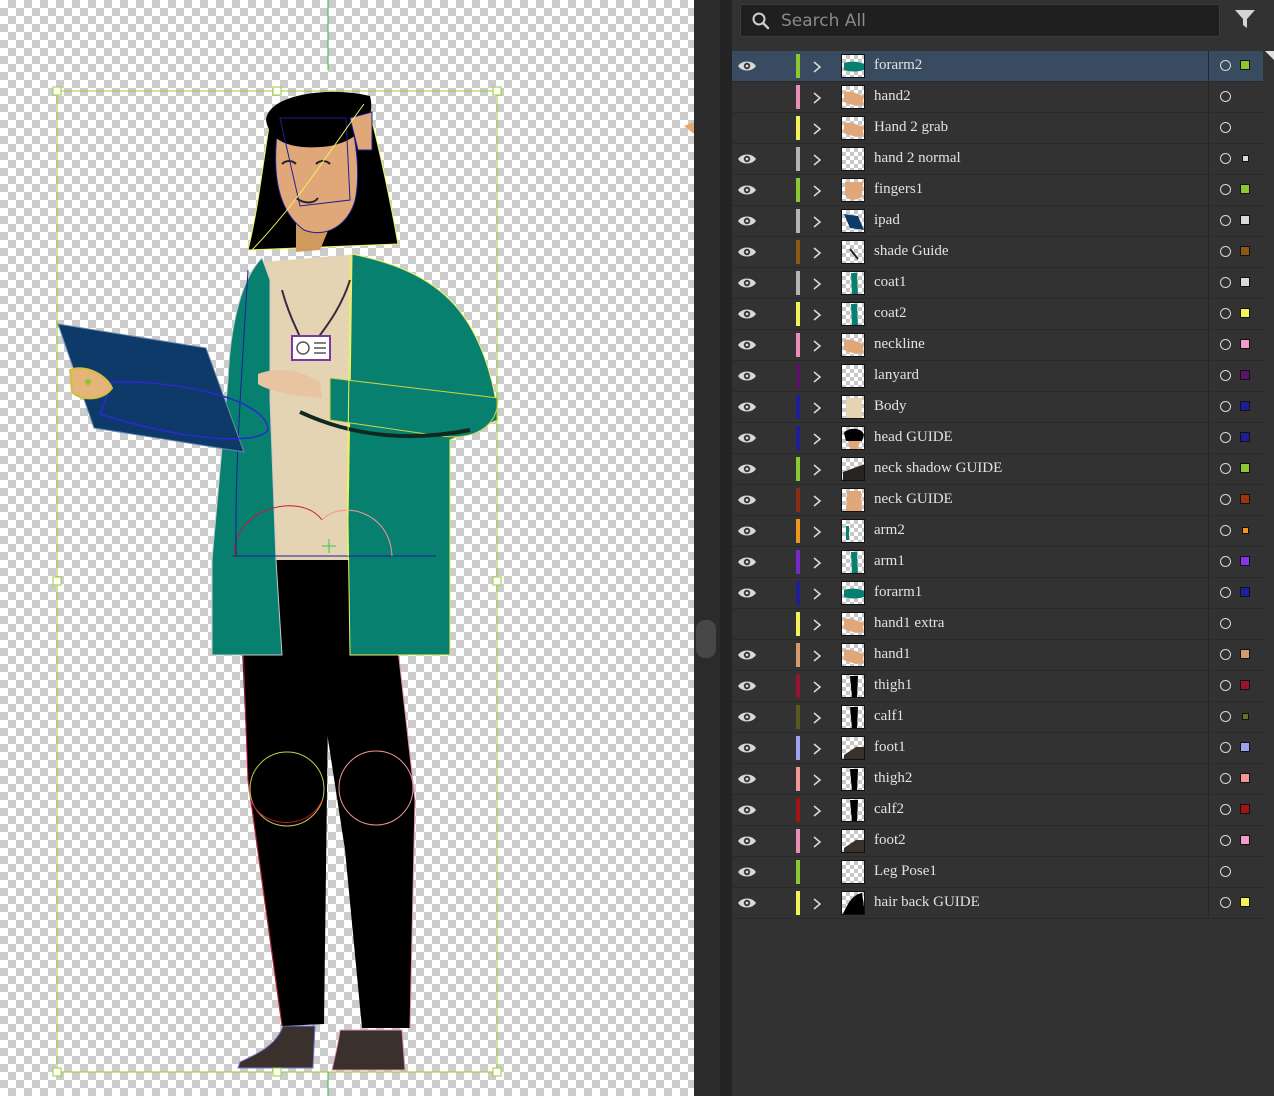 The width and height of the screenshot is (1274, 1096). I want to click on layer-row-body: Body, so click(997, 407).